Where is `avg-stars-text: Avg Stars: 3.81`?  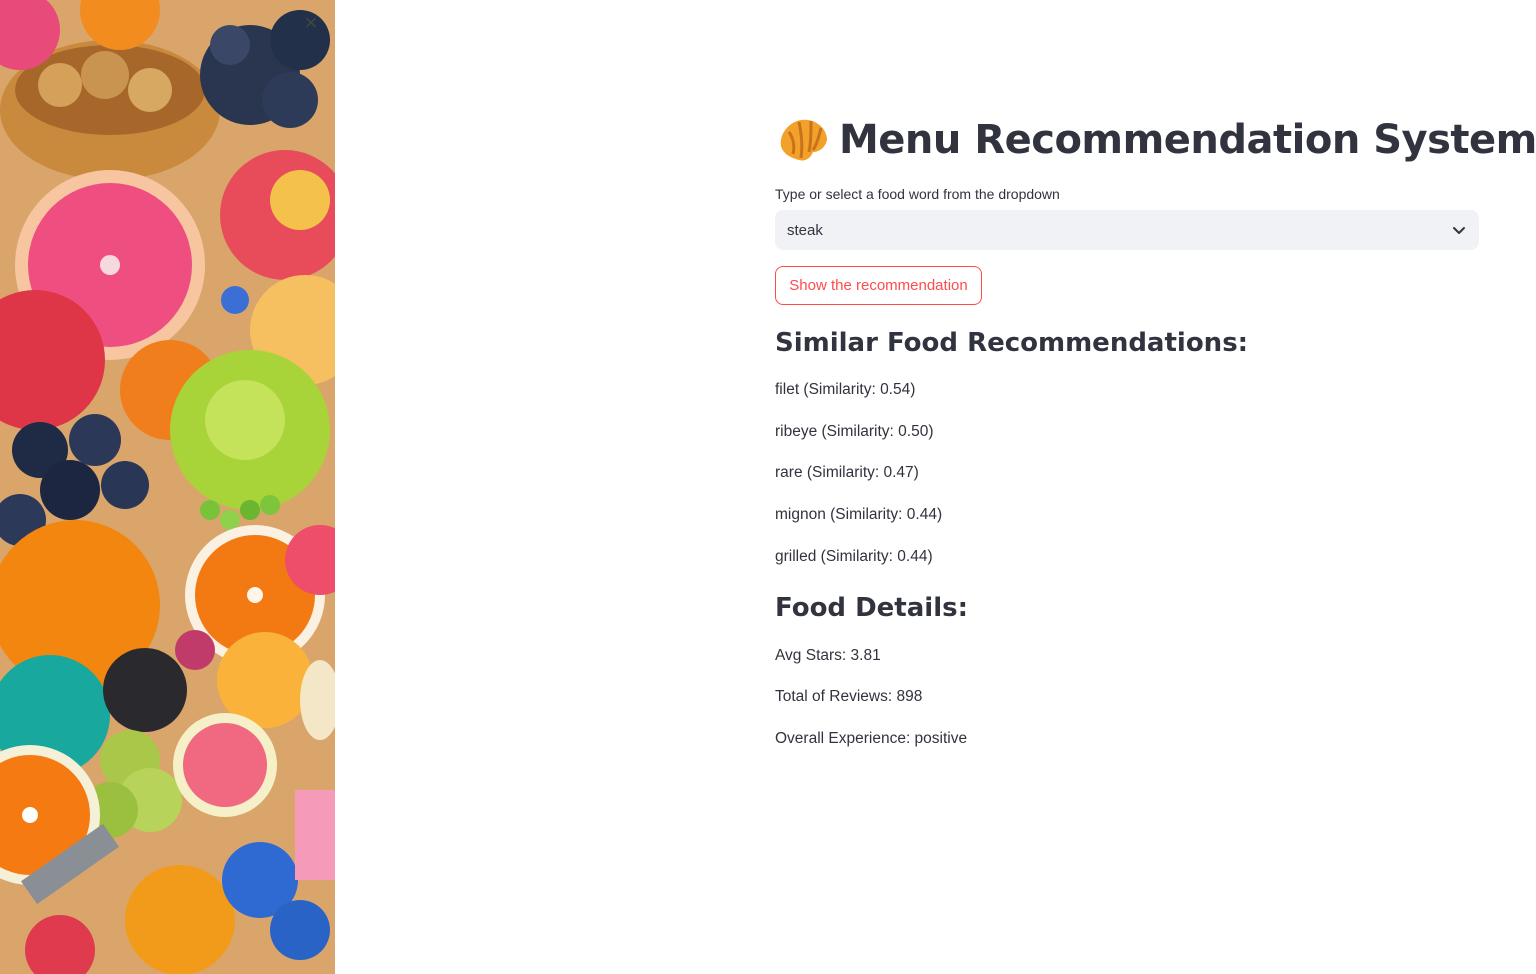 avg-stars-text: Avg Stars: 3.81 is located at coordinates (828, 655).